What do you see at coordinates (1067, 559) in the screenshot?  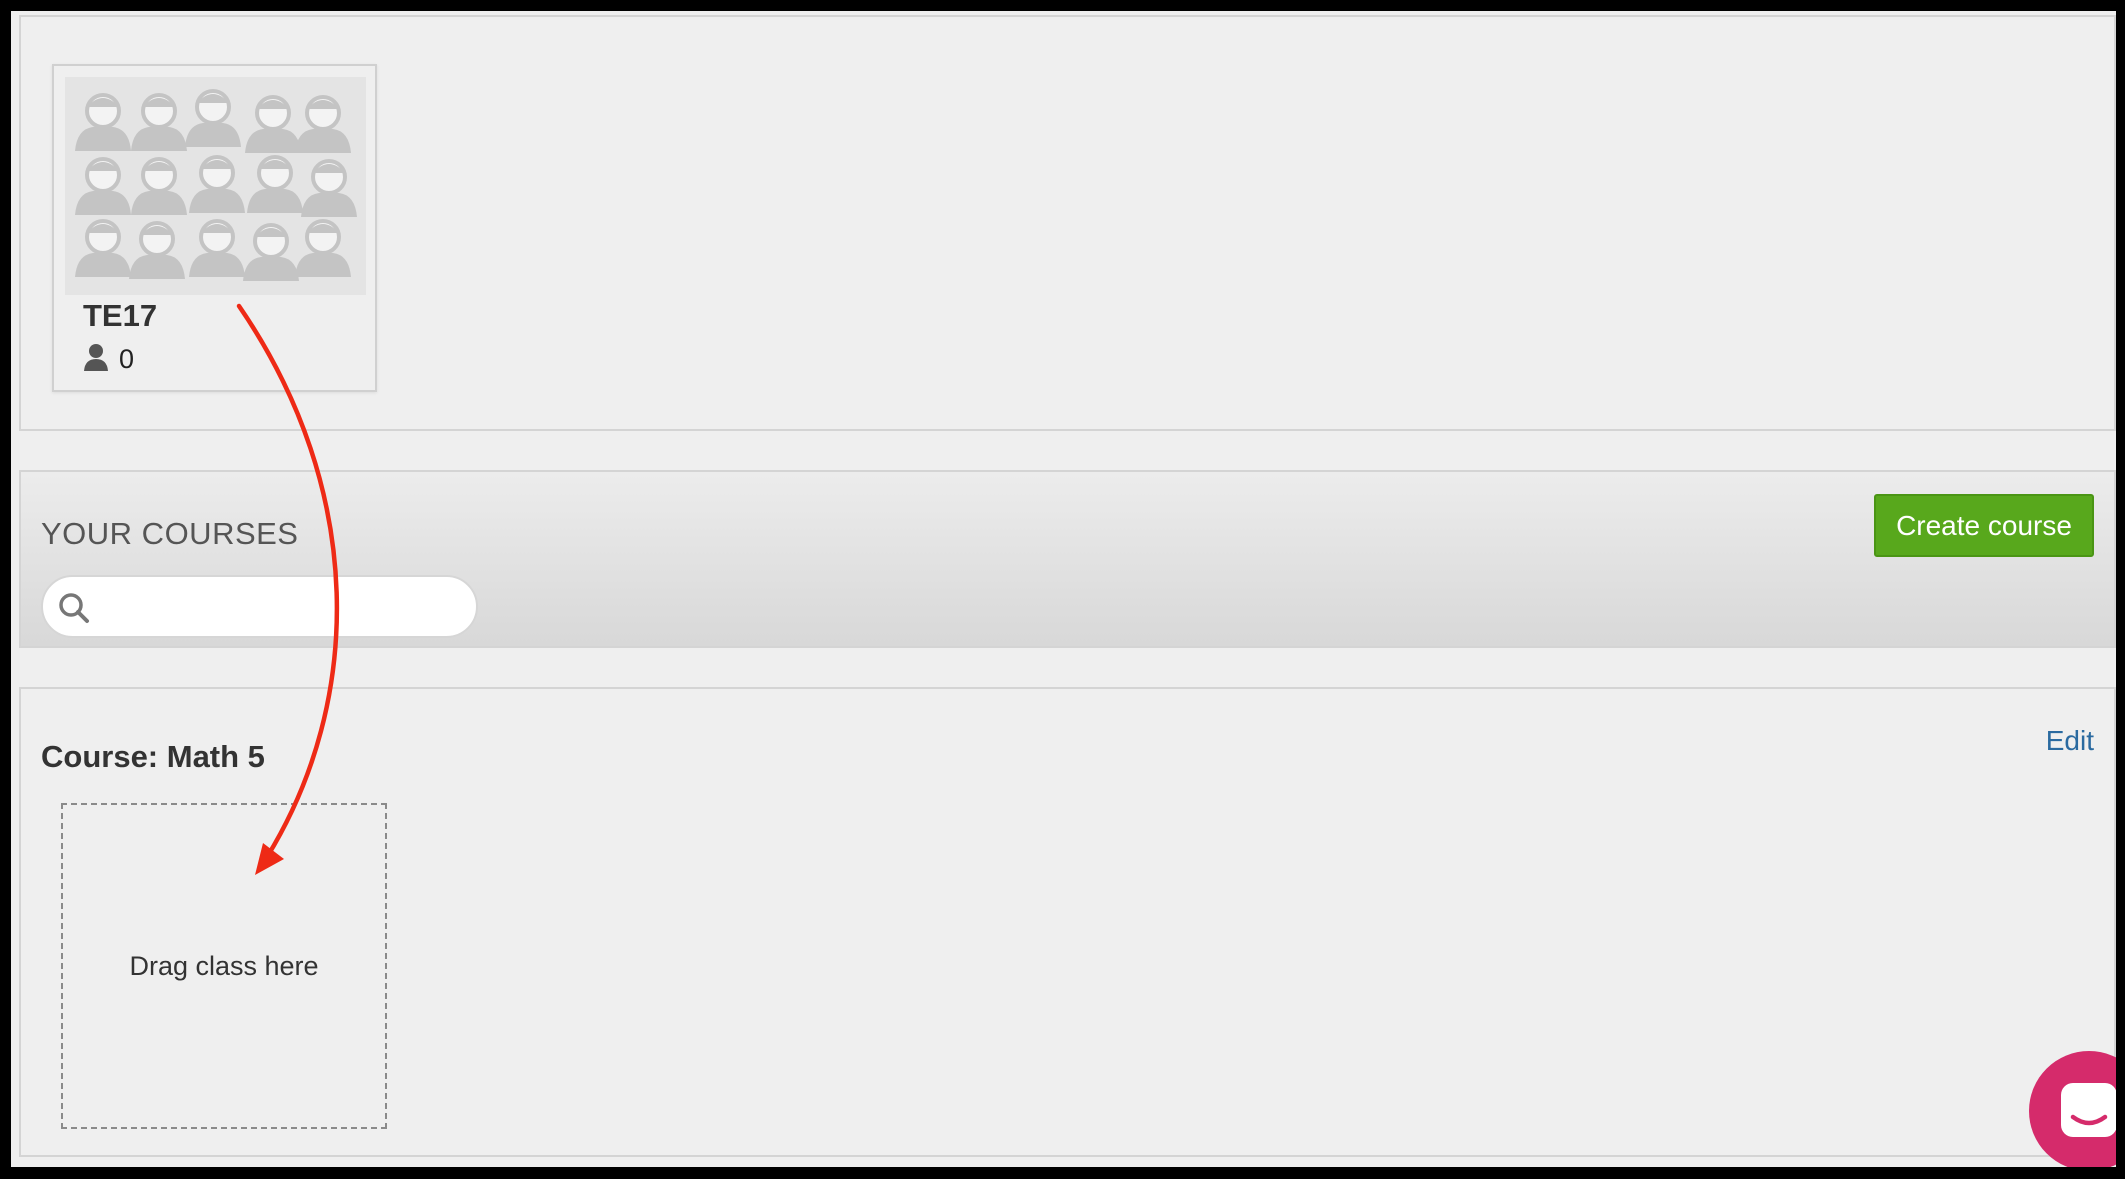 I see `courses-header: YOUR COURSES Create course` at bounding box center [1067, 559].